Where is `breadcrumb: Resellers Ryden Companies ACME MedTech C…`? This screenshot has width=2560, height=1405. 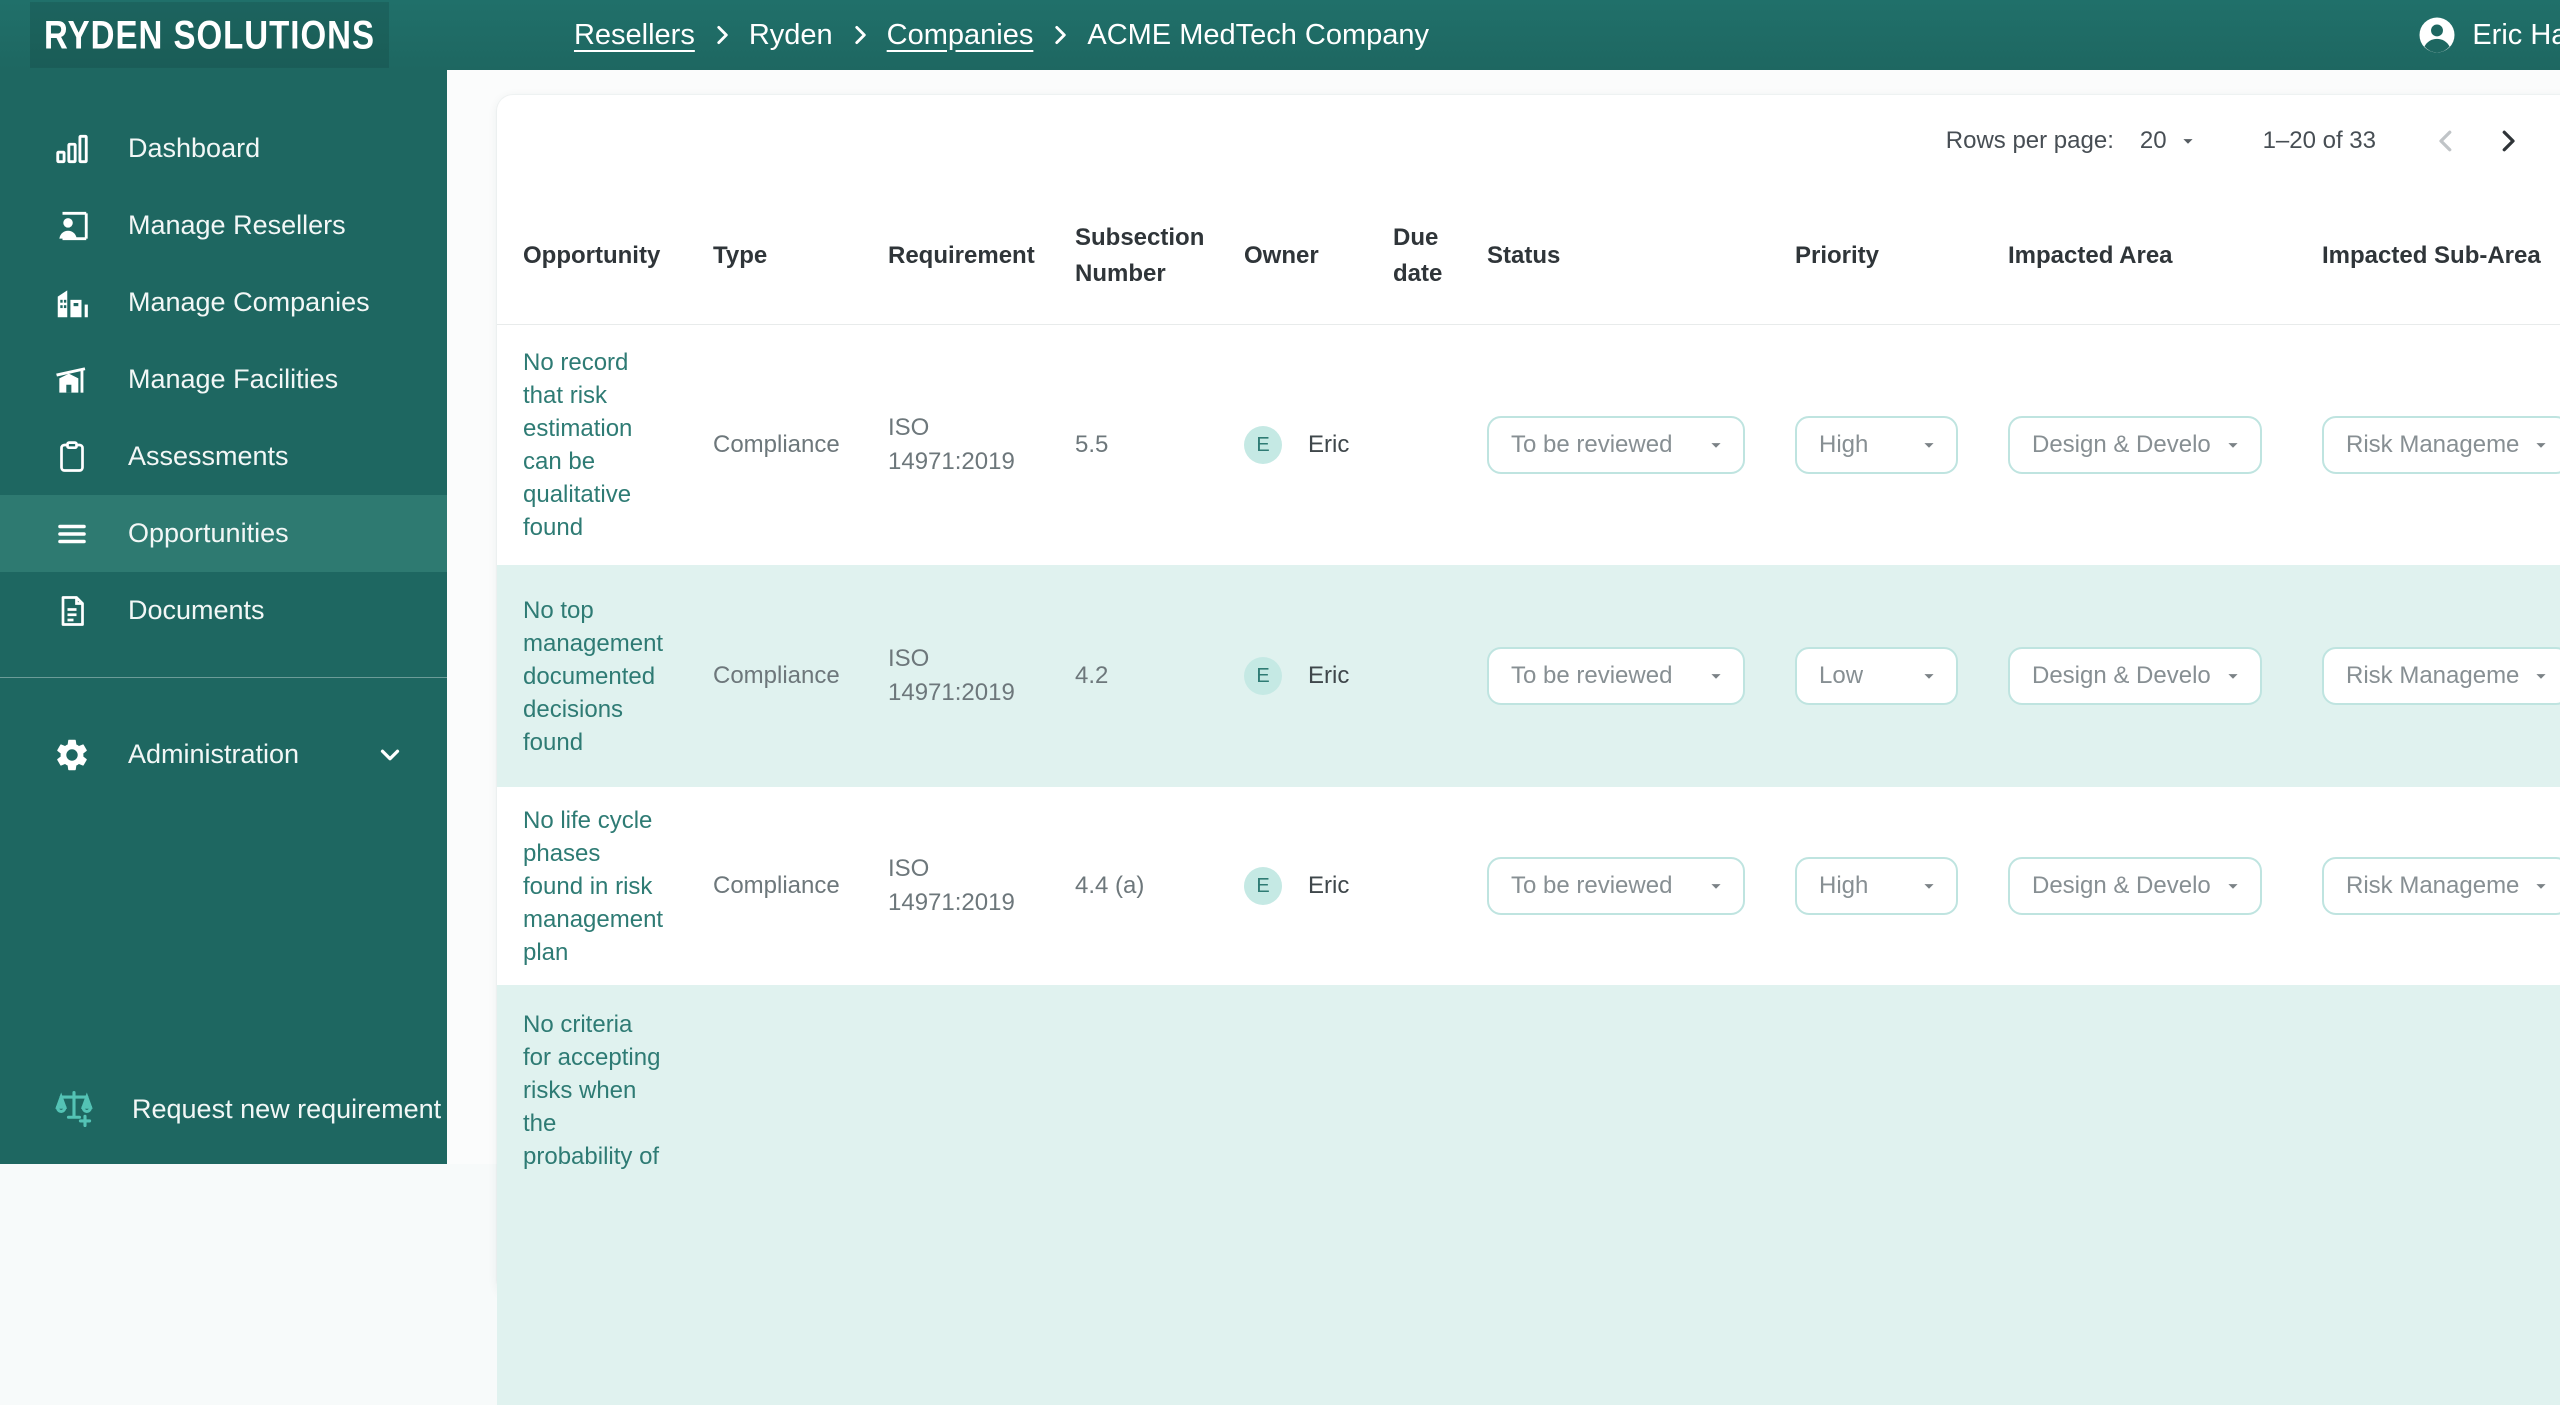
breadcrumb: Resellers Ryden Companies ACME MedTech C… is located at coordinates (1001, 35).